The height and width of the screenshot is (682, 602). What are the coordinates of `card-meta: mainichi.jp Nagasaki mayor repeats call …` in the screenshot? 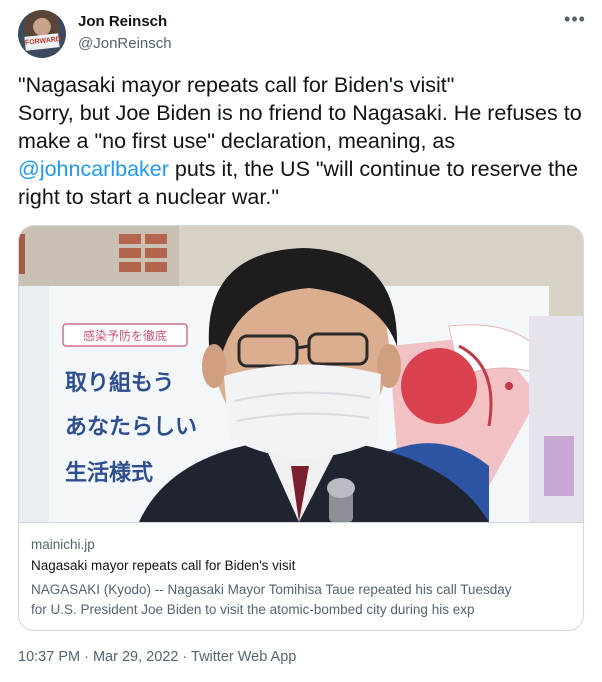 It's located at (301, 576).